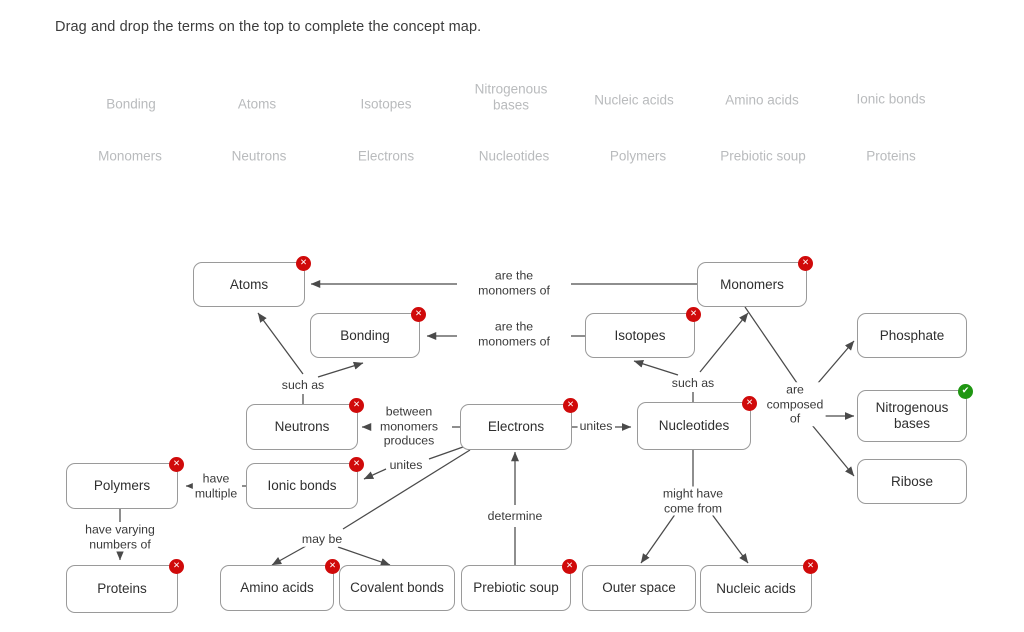 This screenshot has height=632, width=1024. I want to click on node-neutrons: Neutrons, so click(305, 424).